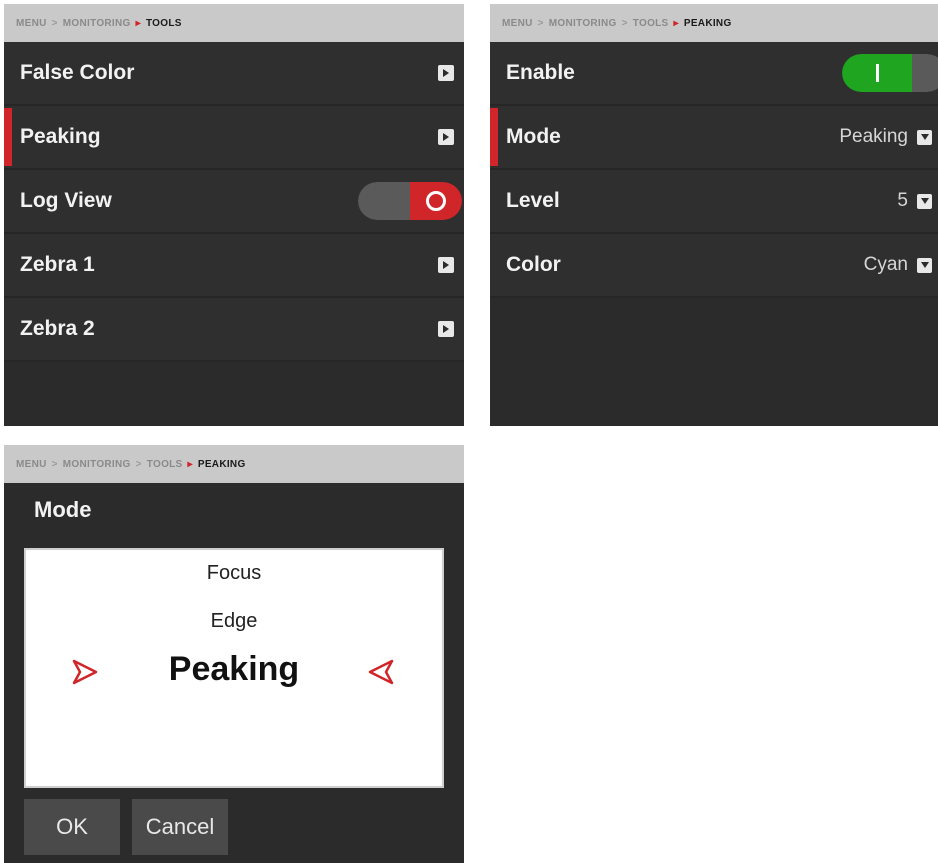  I want to click on picker-option-edge: Edge, so click(234, 621).